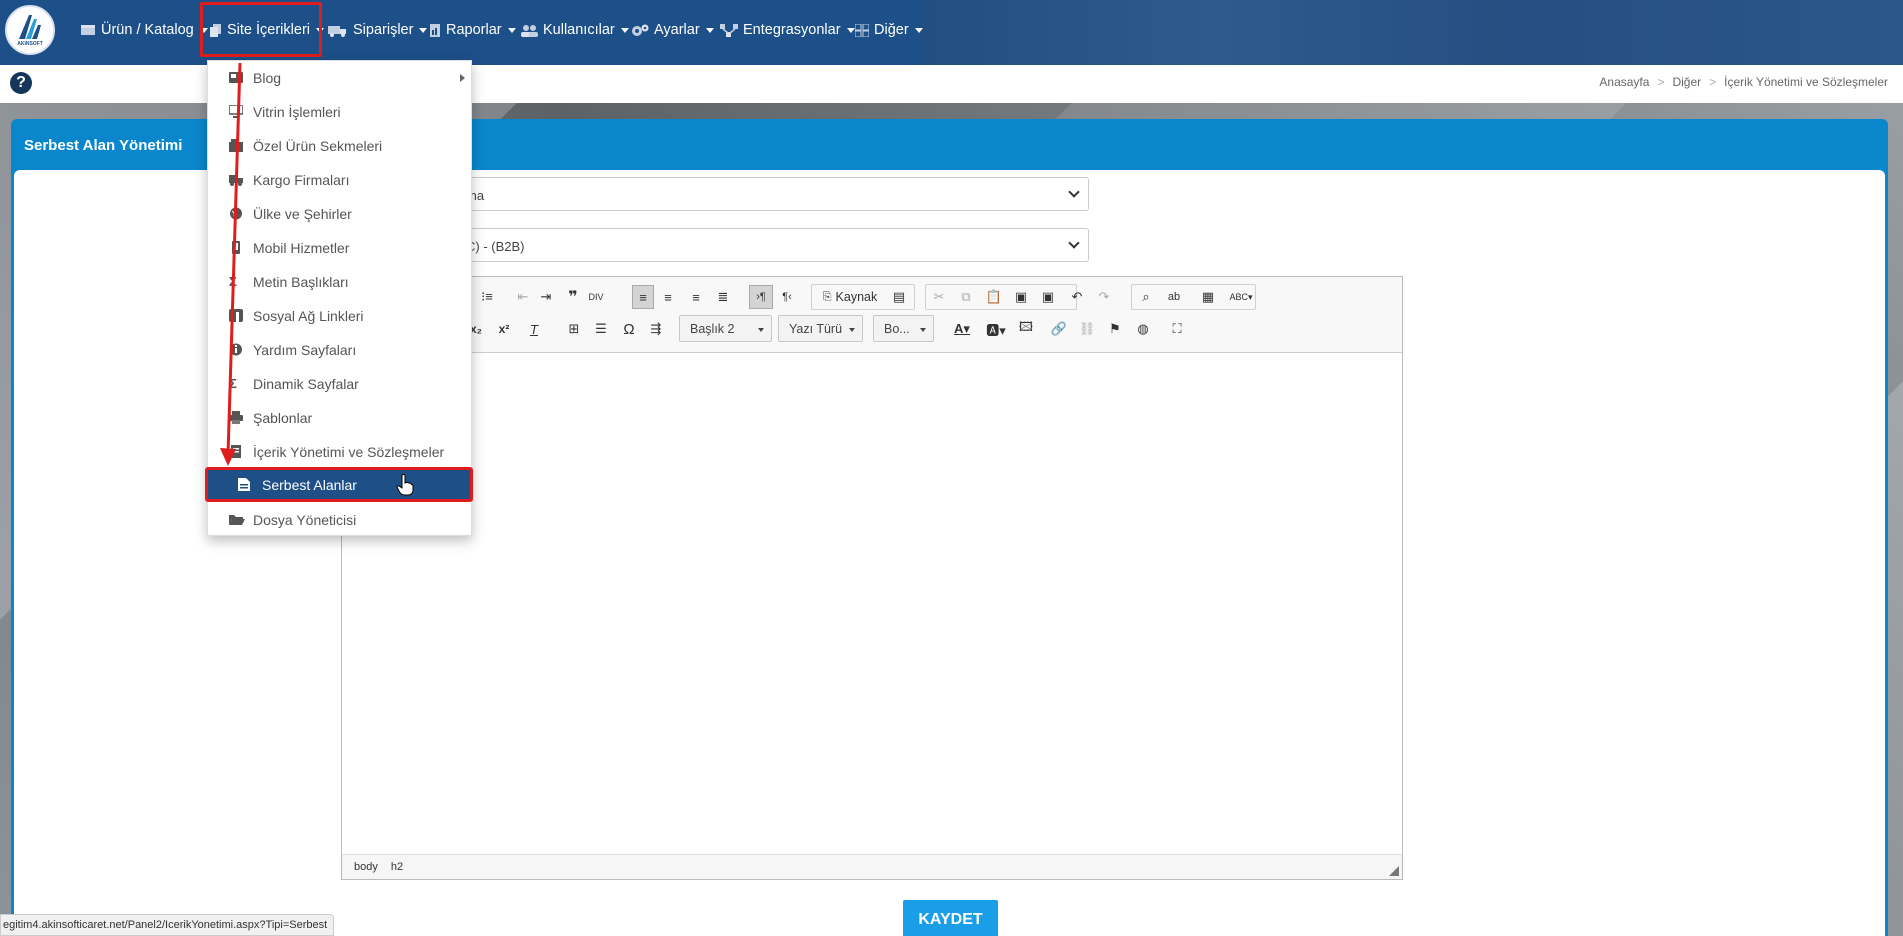  What do you see at coordinates (729, 30) in the screenshot?
I see `network-icon` at bounding box center [729, 30].